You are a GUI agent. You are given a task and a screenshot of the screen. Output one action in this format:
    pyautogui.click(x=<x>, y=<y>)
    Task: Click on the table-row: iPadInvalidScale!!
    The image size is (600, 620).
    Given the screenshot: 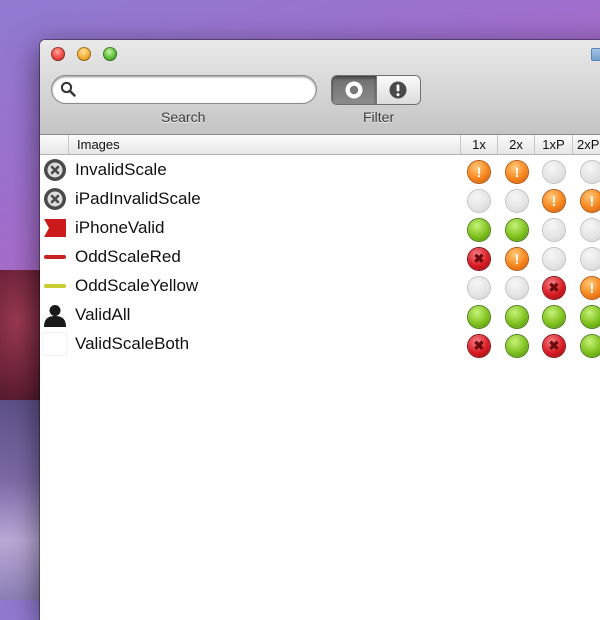 What is the action you would take?
    pyautogui.click(x=320, y=198)
    